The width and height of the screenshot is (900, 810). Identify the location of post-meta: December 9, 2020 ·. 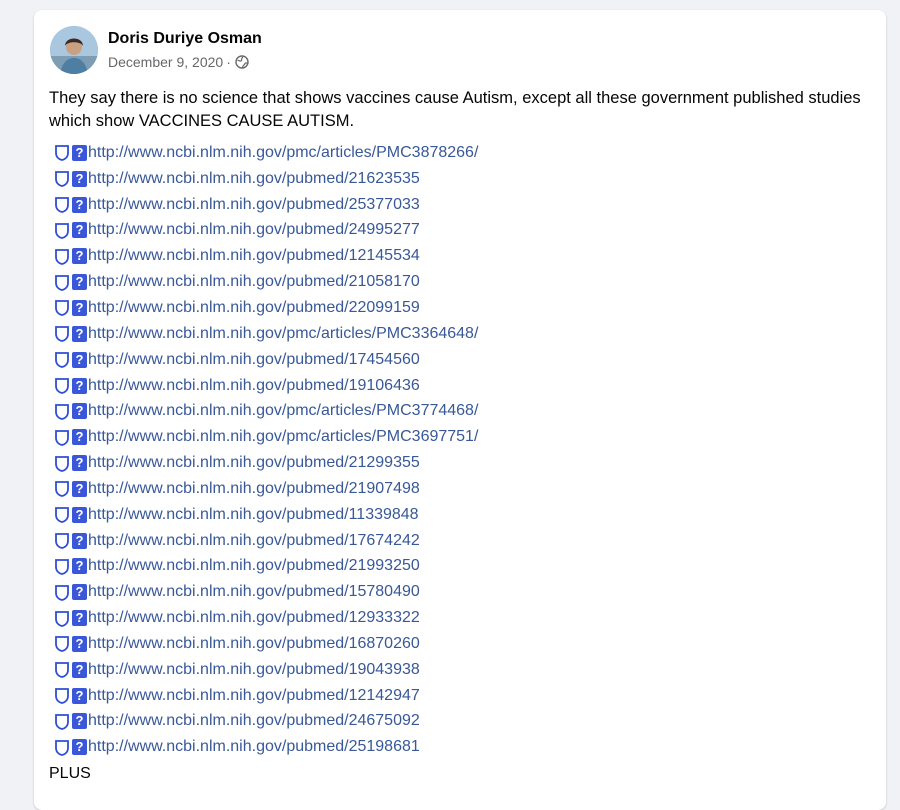
(178, 62).